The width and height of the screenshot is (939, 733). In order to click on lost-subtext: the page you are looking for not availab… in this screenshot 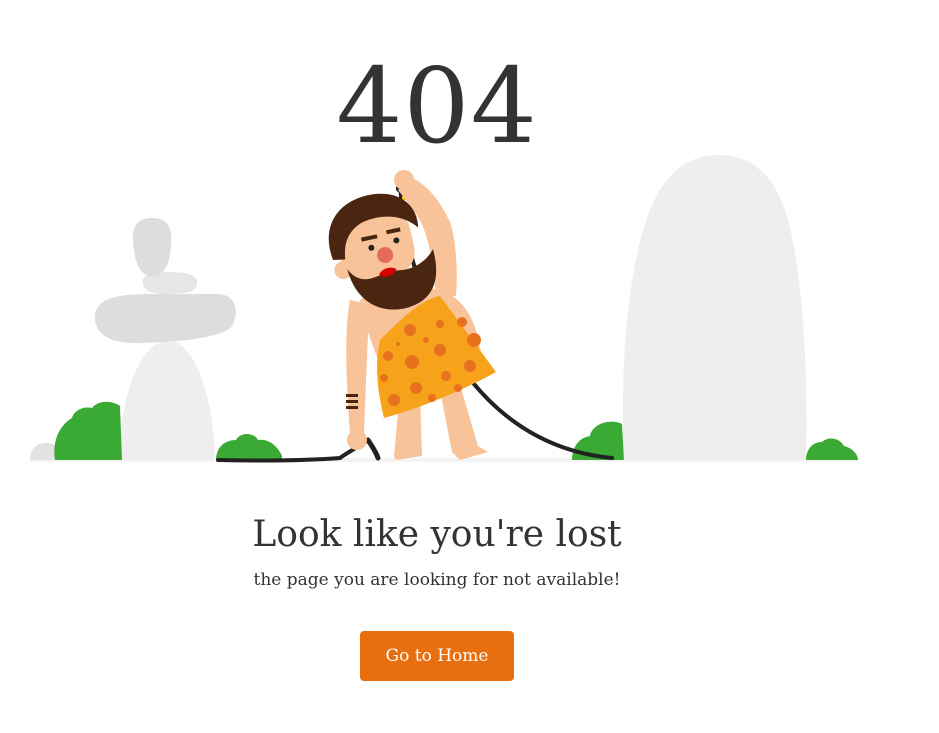, I will do `click(437, 580)`.